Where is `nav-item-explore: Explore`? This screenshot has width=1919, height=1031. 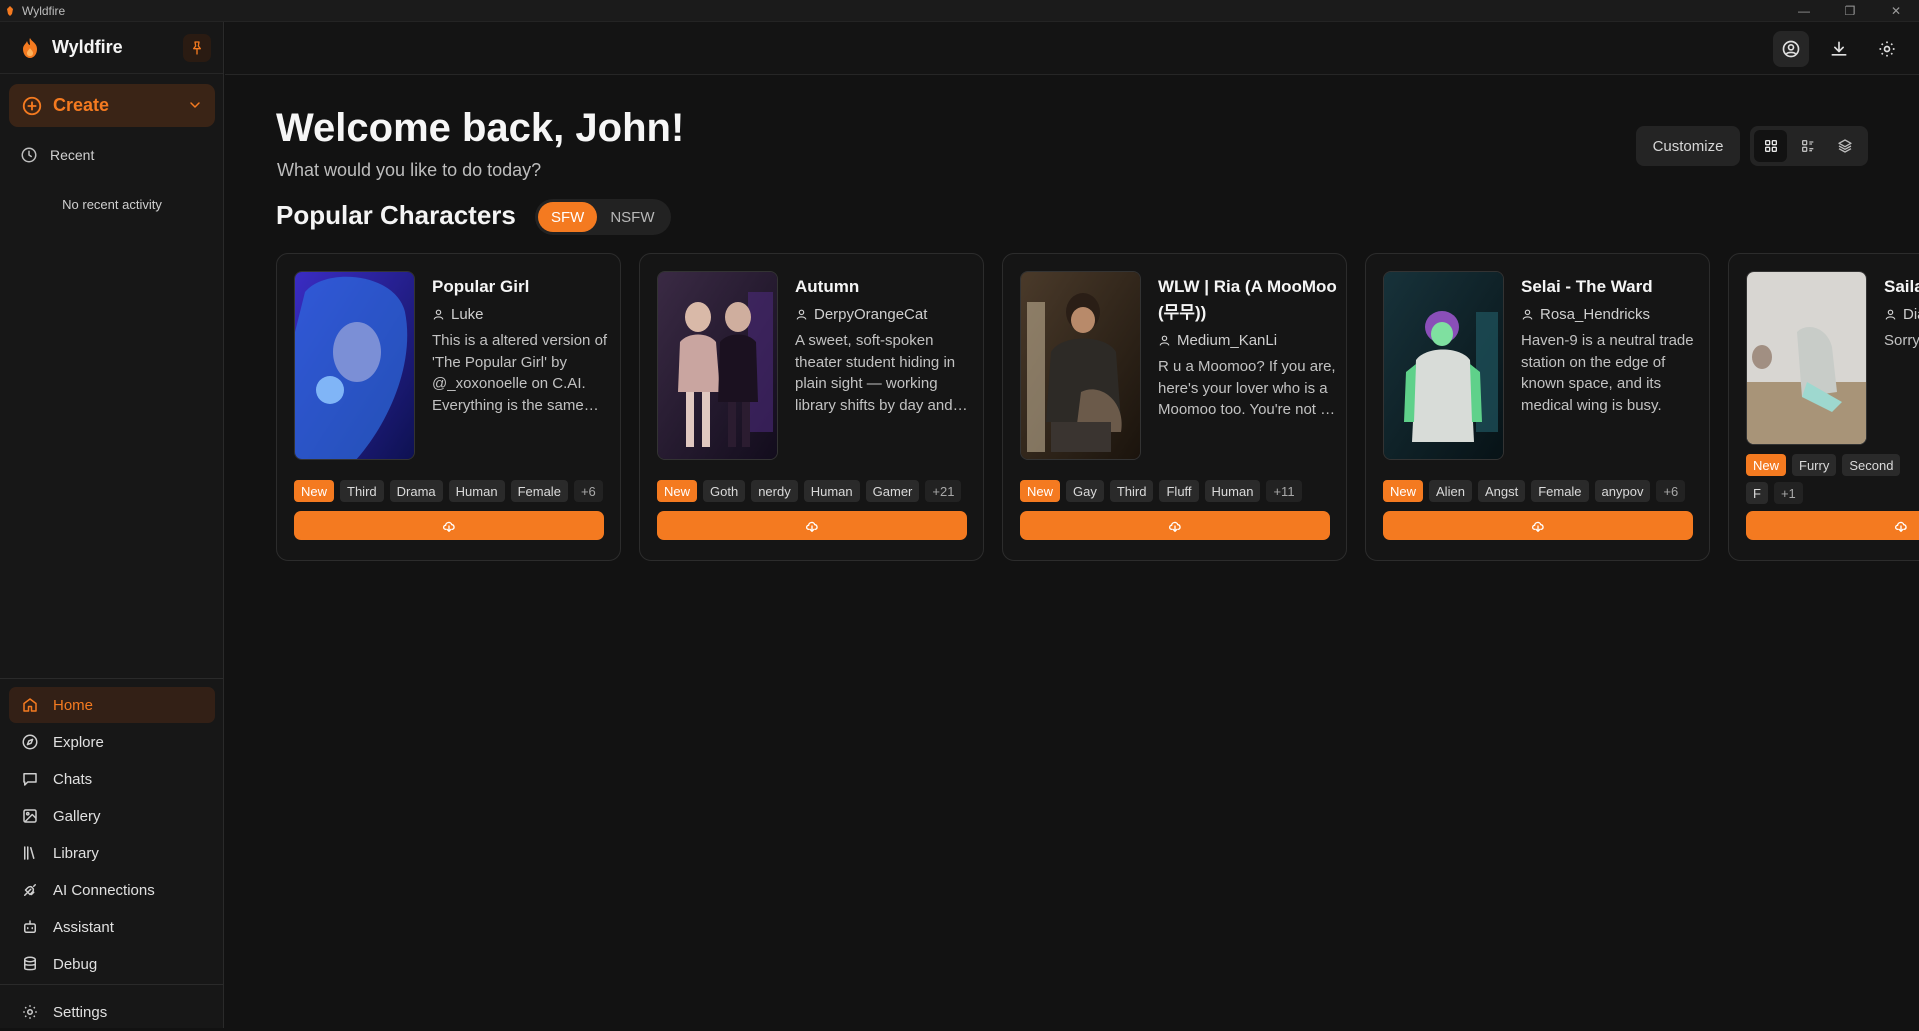 nav-item-explore: Explore is located at coordinates (112, 742).